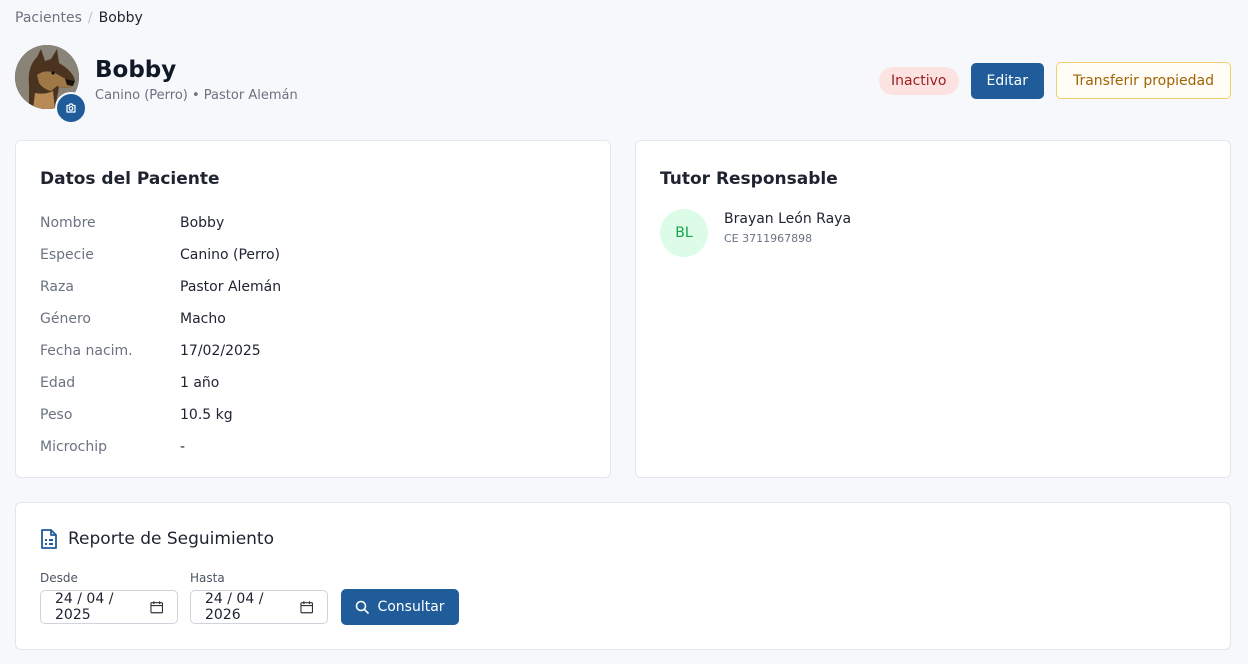 The image size is (1248, 664). What do you see at coordinates (183, 447) in the screenshot?
I see `row-value: -` at bounding box center [183, 447].